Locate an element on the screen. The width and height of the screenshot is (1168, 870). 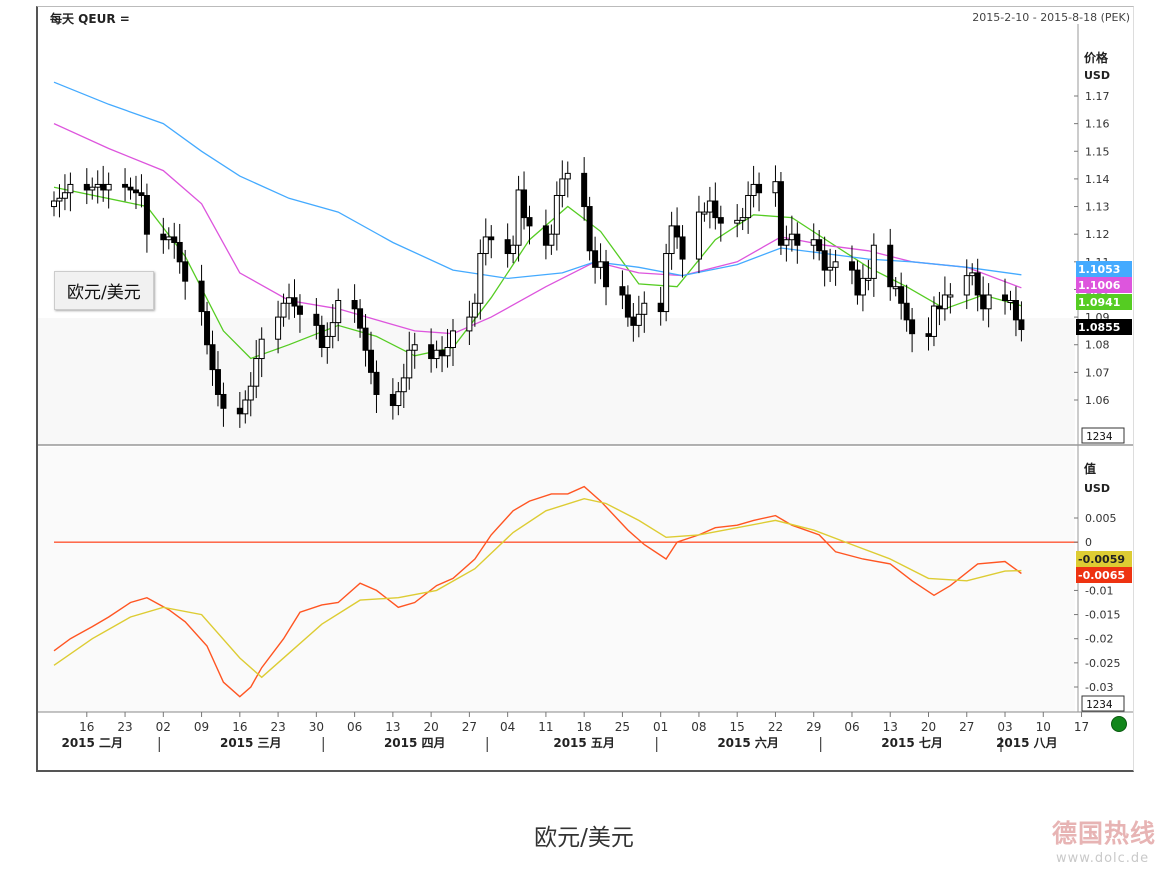
date-tick-label: 29 is located at coordinates (813, 727).